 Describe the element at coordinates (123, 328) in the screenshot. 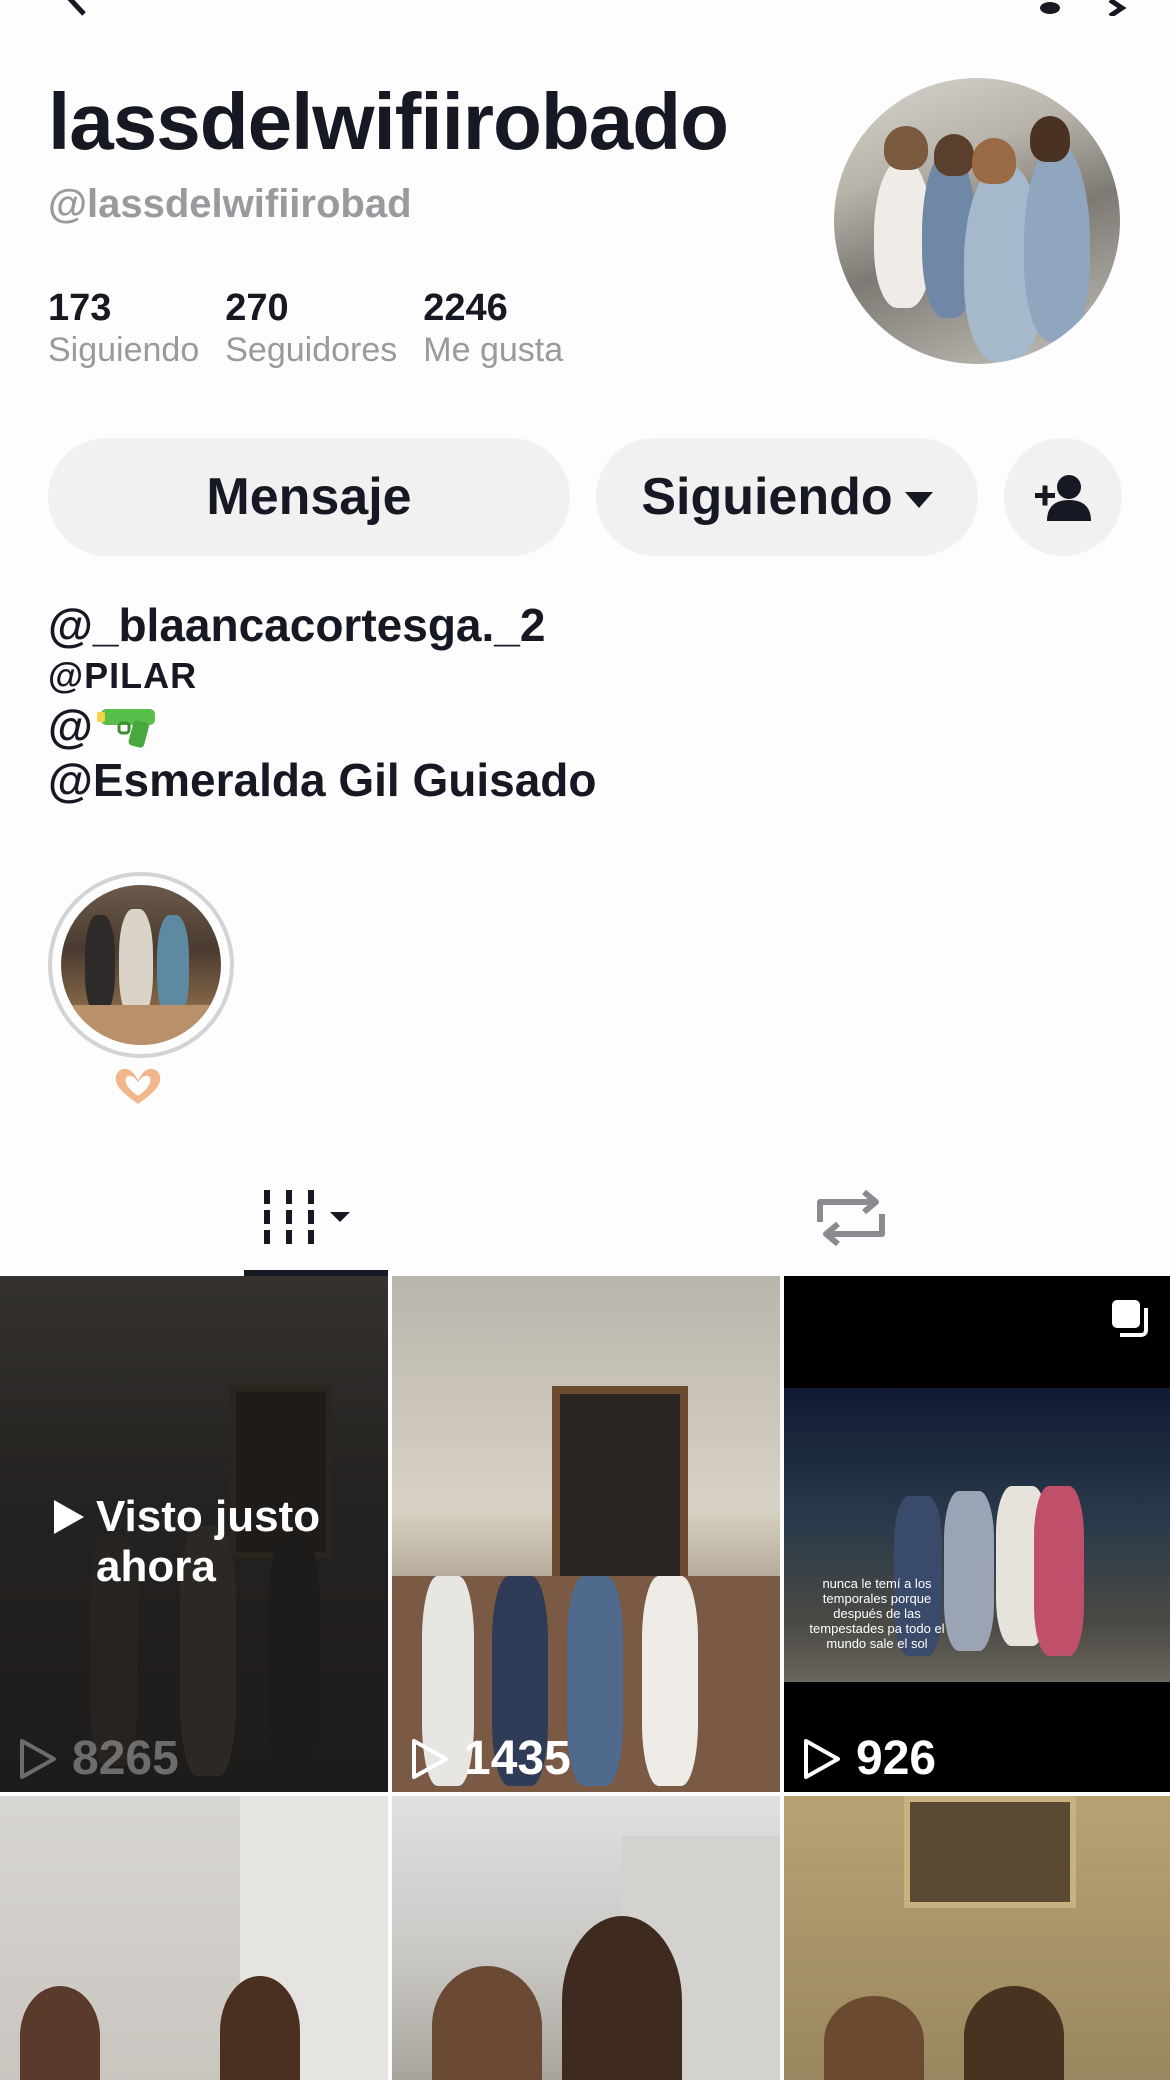

I see `stat-following: 173 Siguiendo` at that location.